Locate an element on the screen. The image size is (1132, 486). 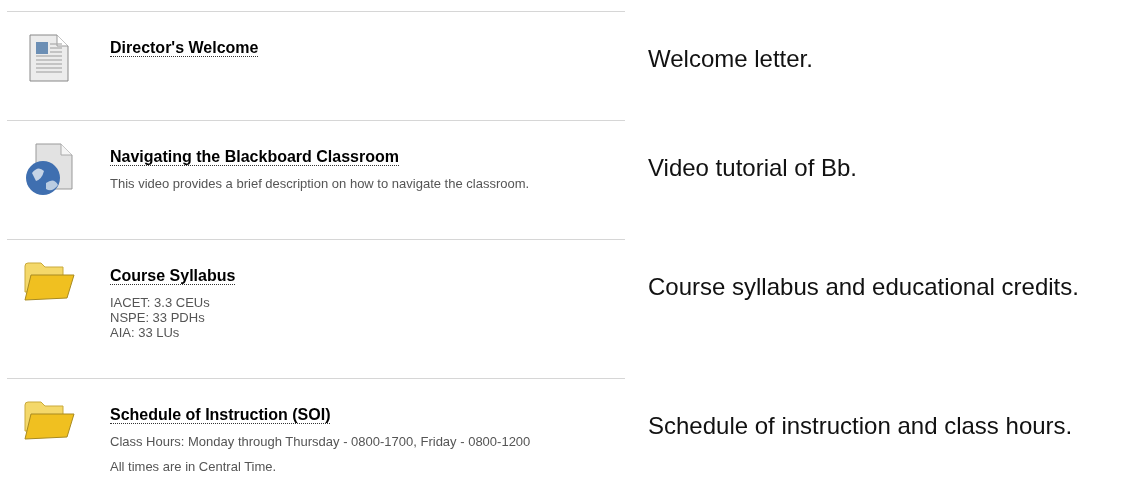
item-title-link: Course Syllabus is located at coordinates (173, 276).